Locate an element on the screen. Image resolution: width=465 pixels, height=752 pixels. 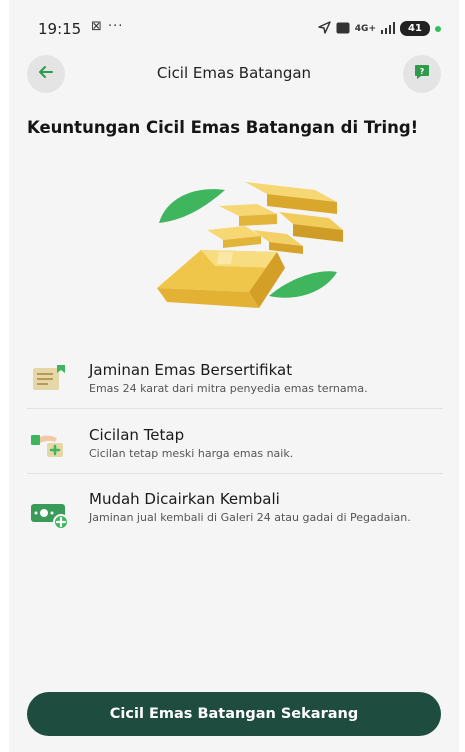
gold-bars-illustration is located at coordinates (247, 242).